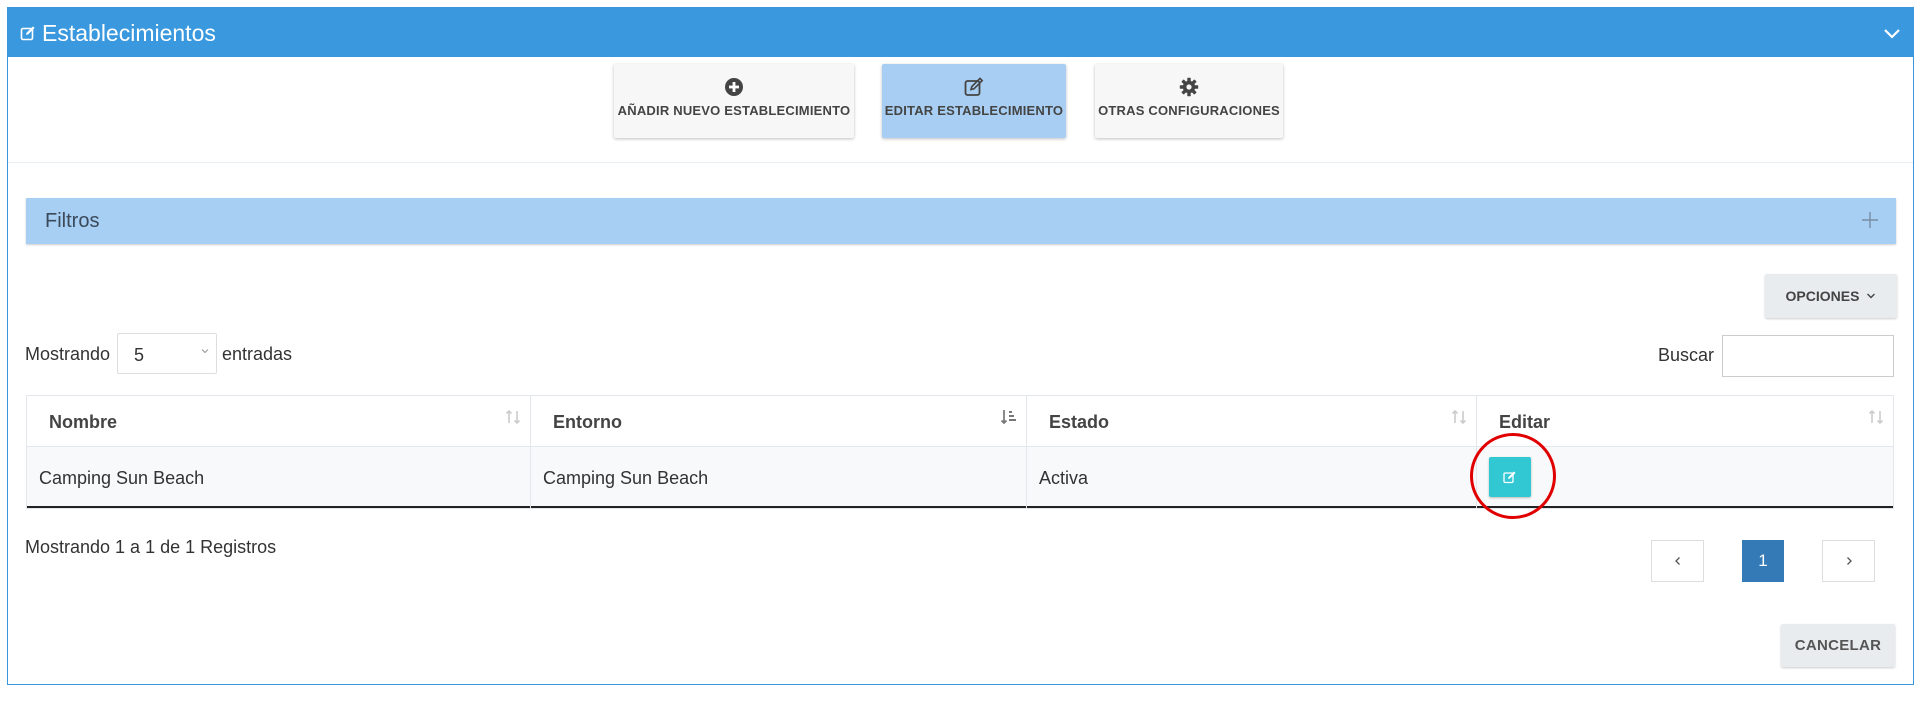 Image resolution: width=1920 pixels, height=704 pixels. I want to click on pagination-previous-button, so click(1677, 561).